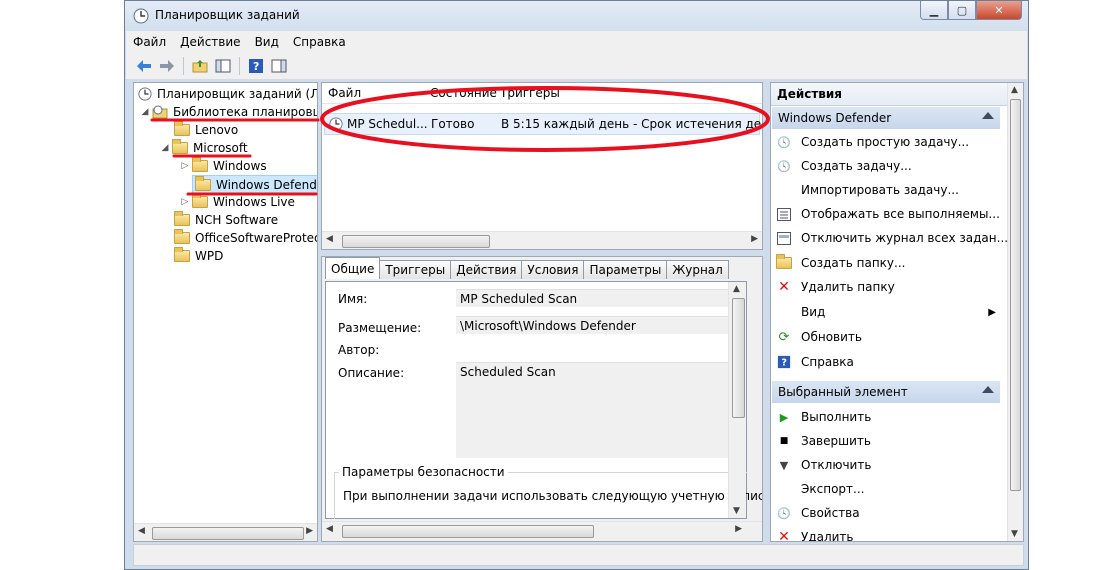 The height and width of the screenshot is (570, 1098). I want to click on tab-general: Общие, so click(353, 268).